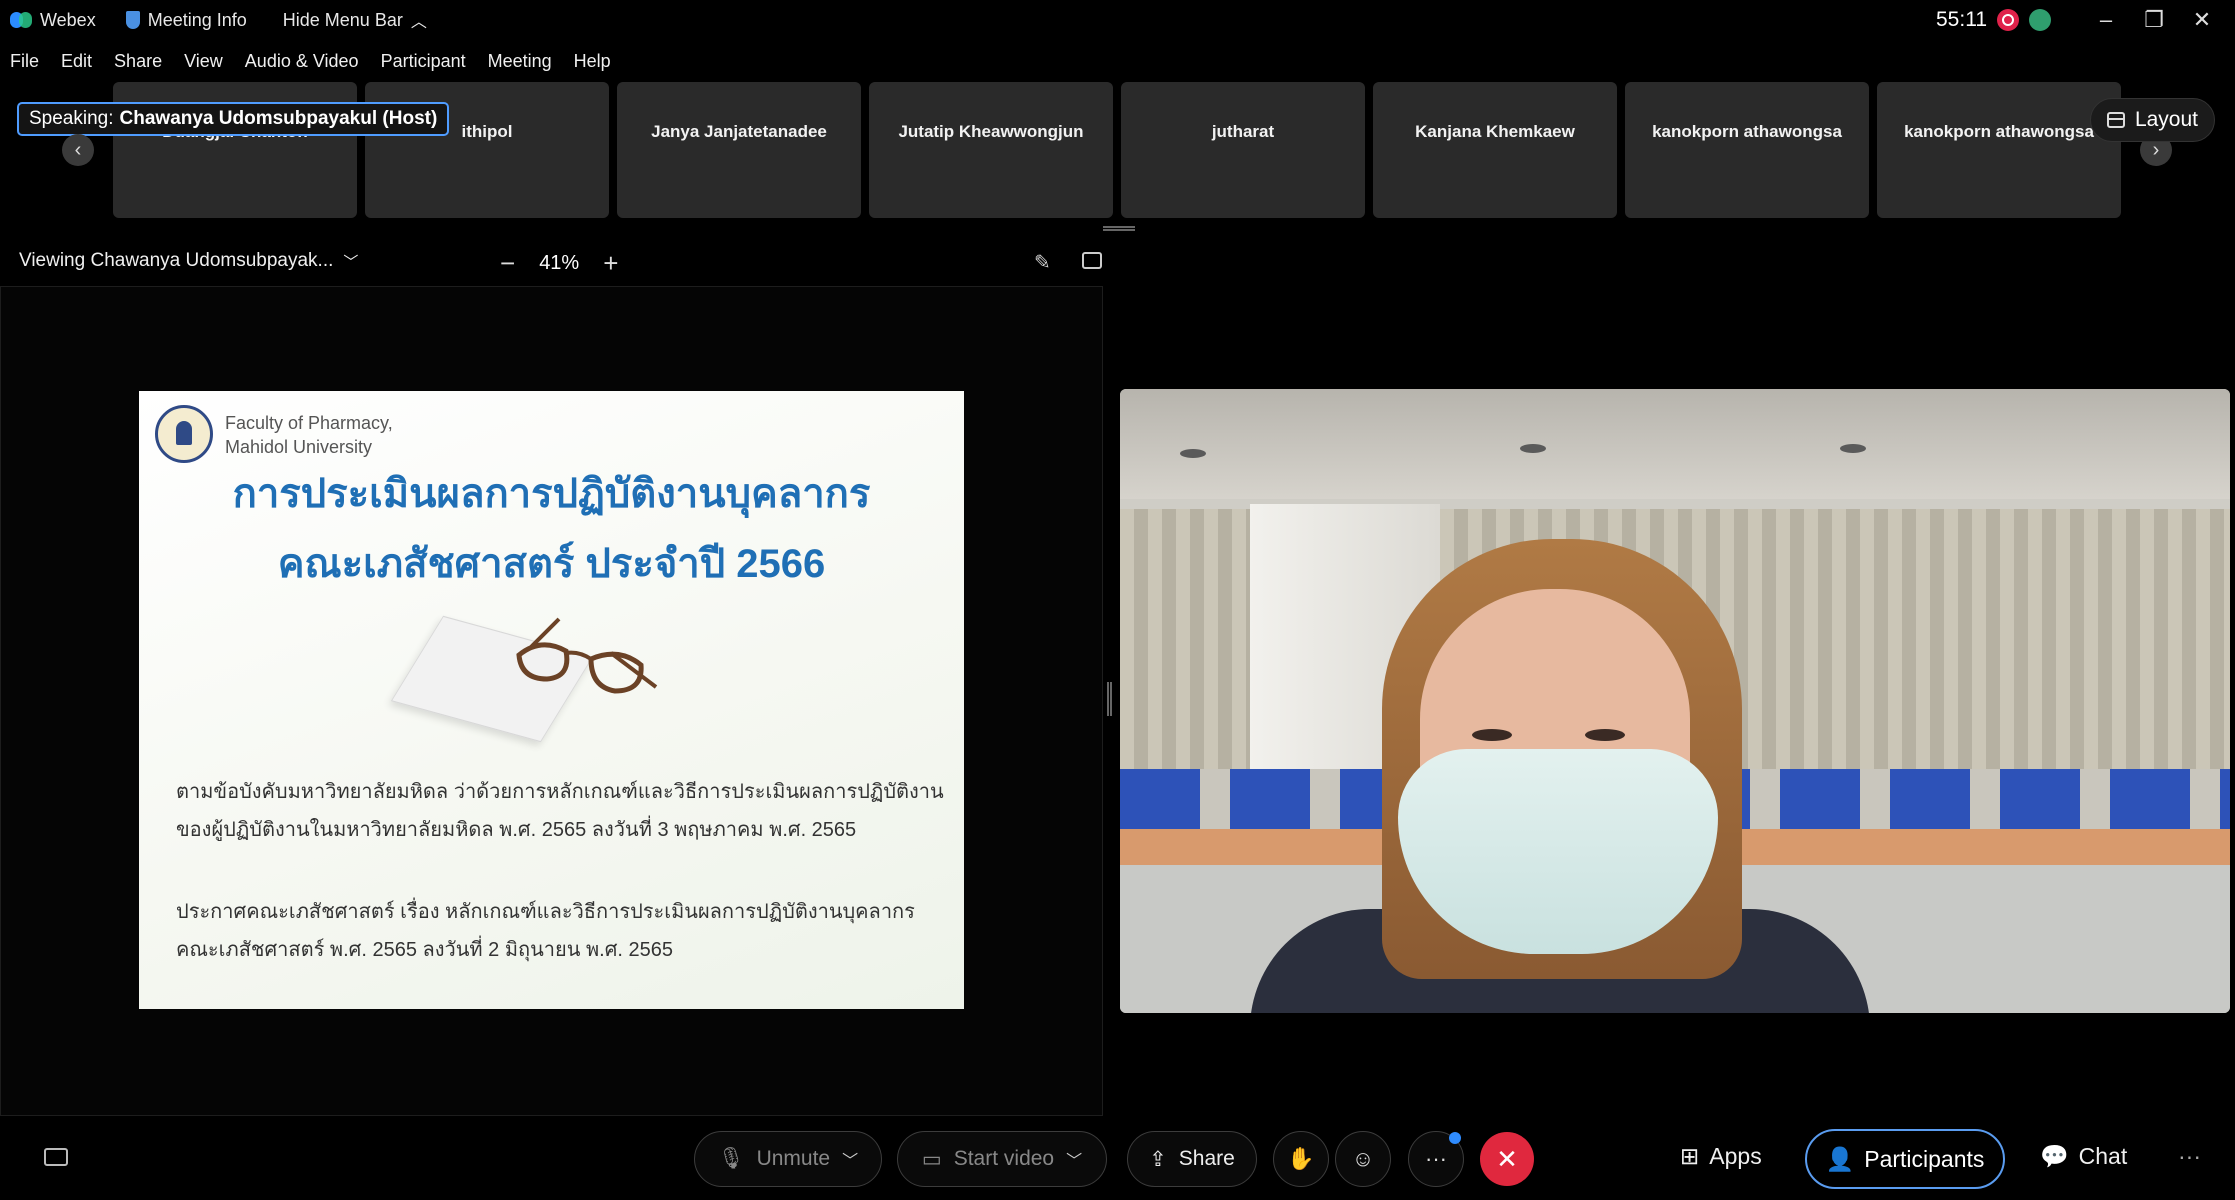 The width and height of the screenshot is (2235, 1200). I want to click on restore-icon: ❐, so click(2154, 20).